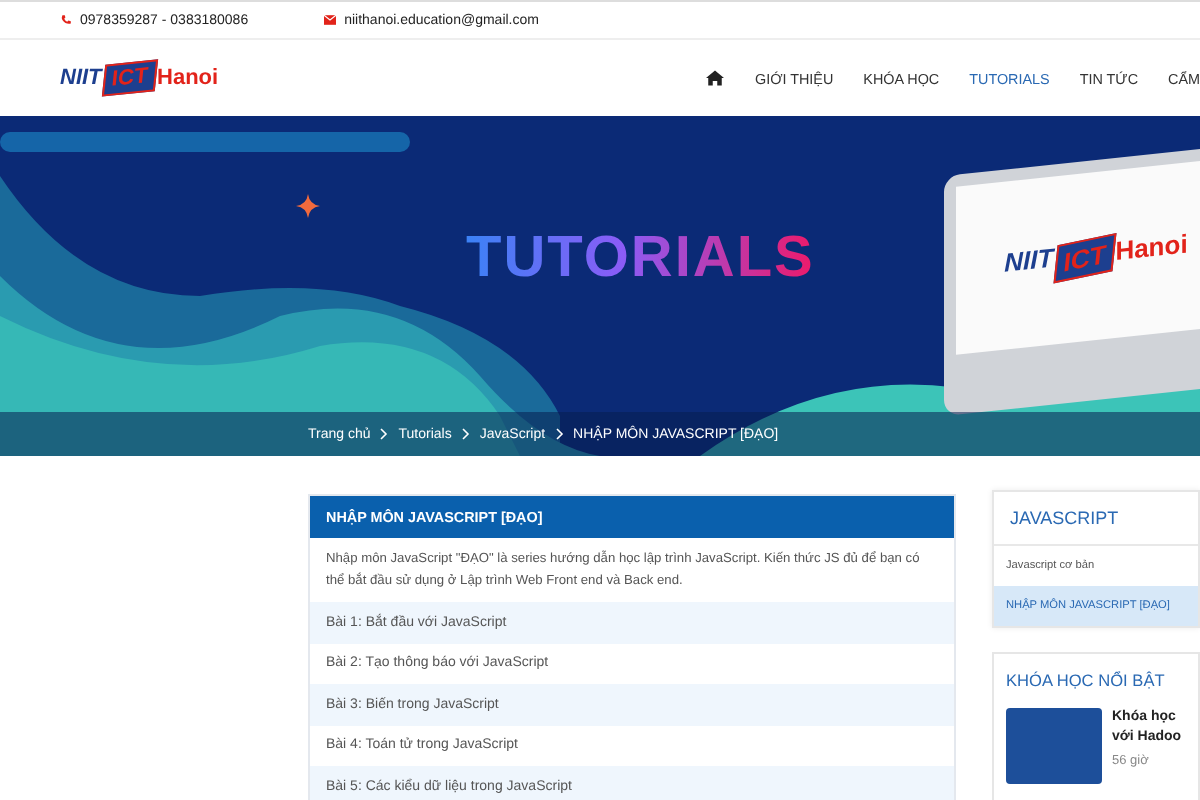 The height and width of the screenshot is (800, 1200). I want to click on category-title: JAVASCRIPT, so click(1096, 519).